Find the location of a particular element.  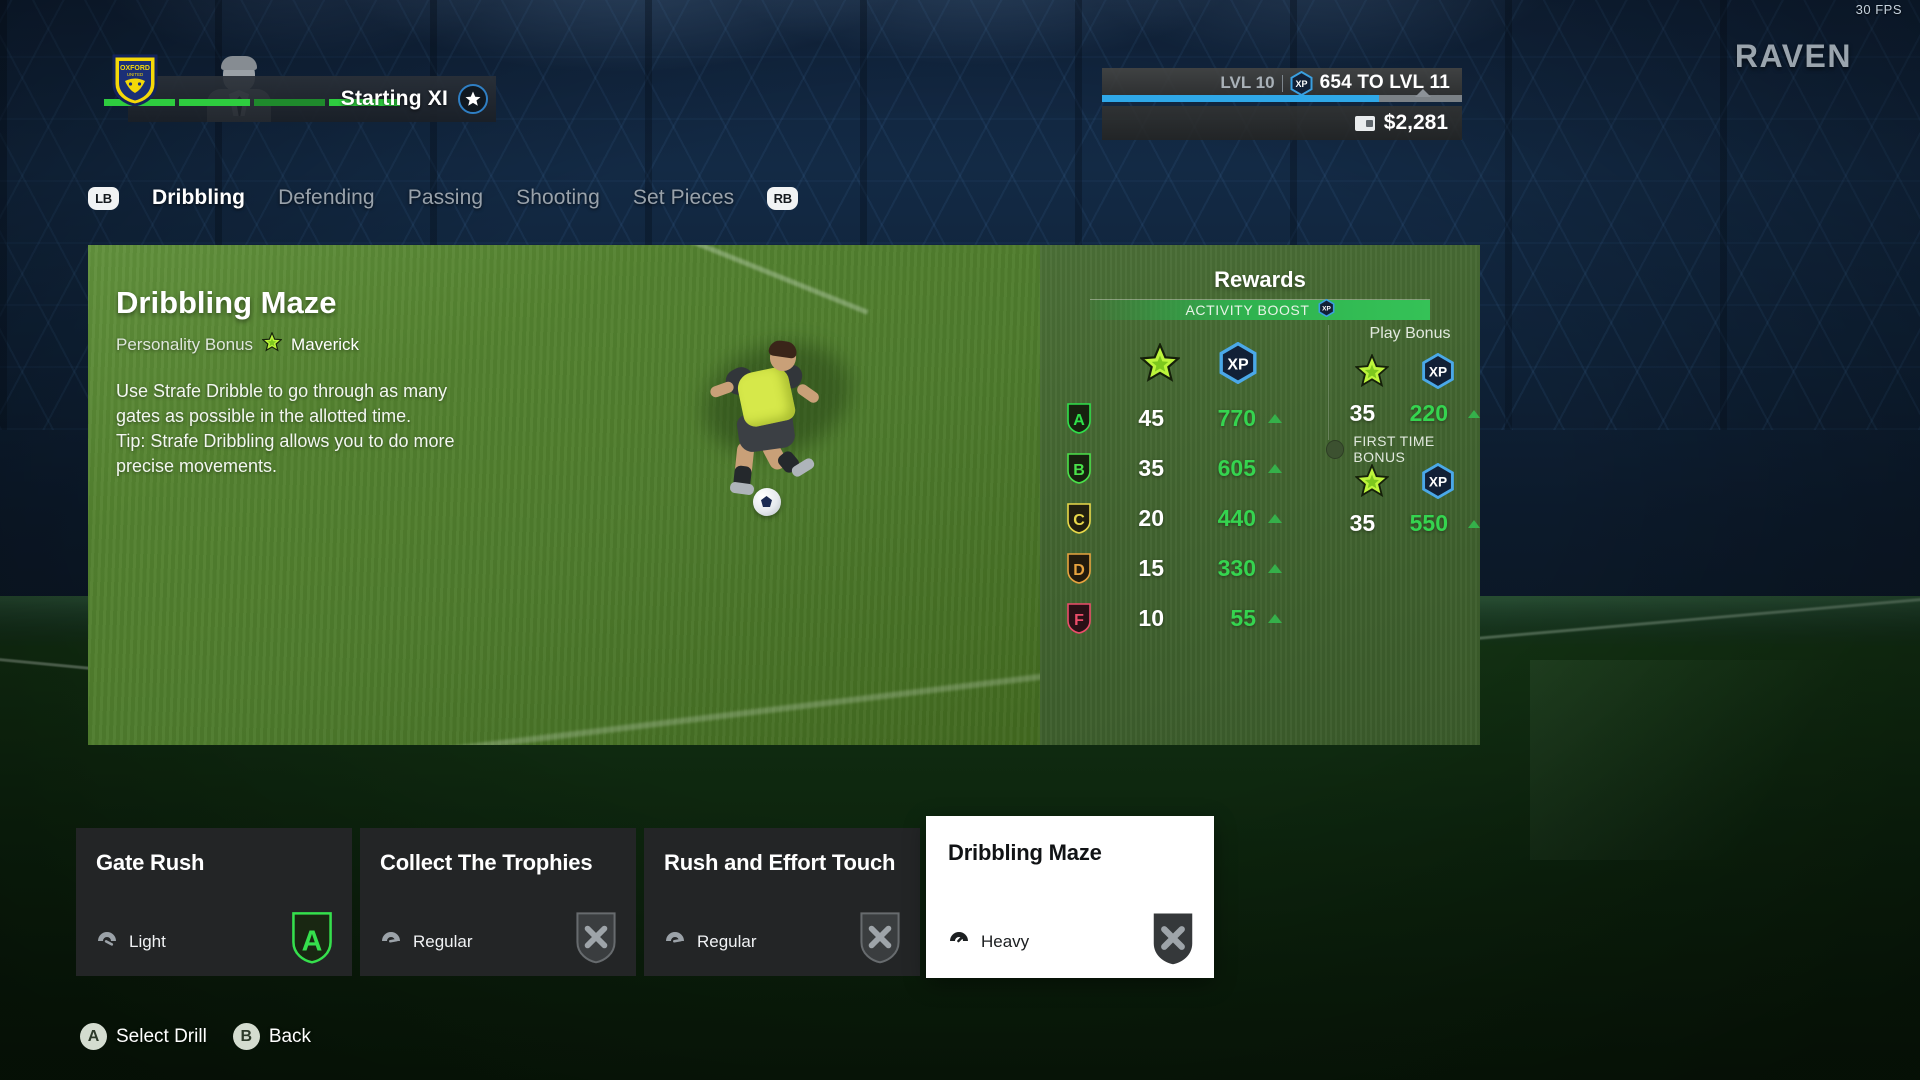

b-button-icon: B is located at coordinates (246, 1036).